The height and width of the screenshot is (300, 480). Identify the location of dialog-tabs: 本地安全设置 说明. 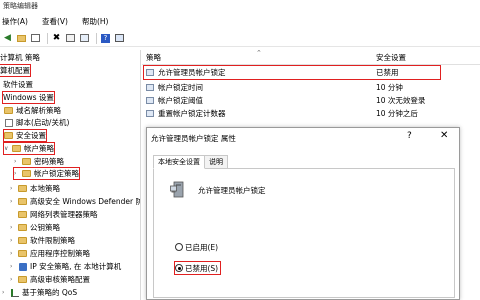
(190, 162).